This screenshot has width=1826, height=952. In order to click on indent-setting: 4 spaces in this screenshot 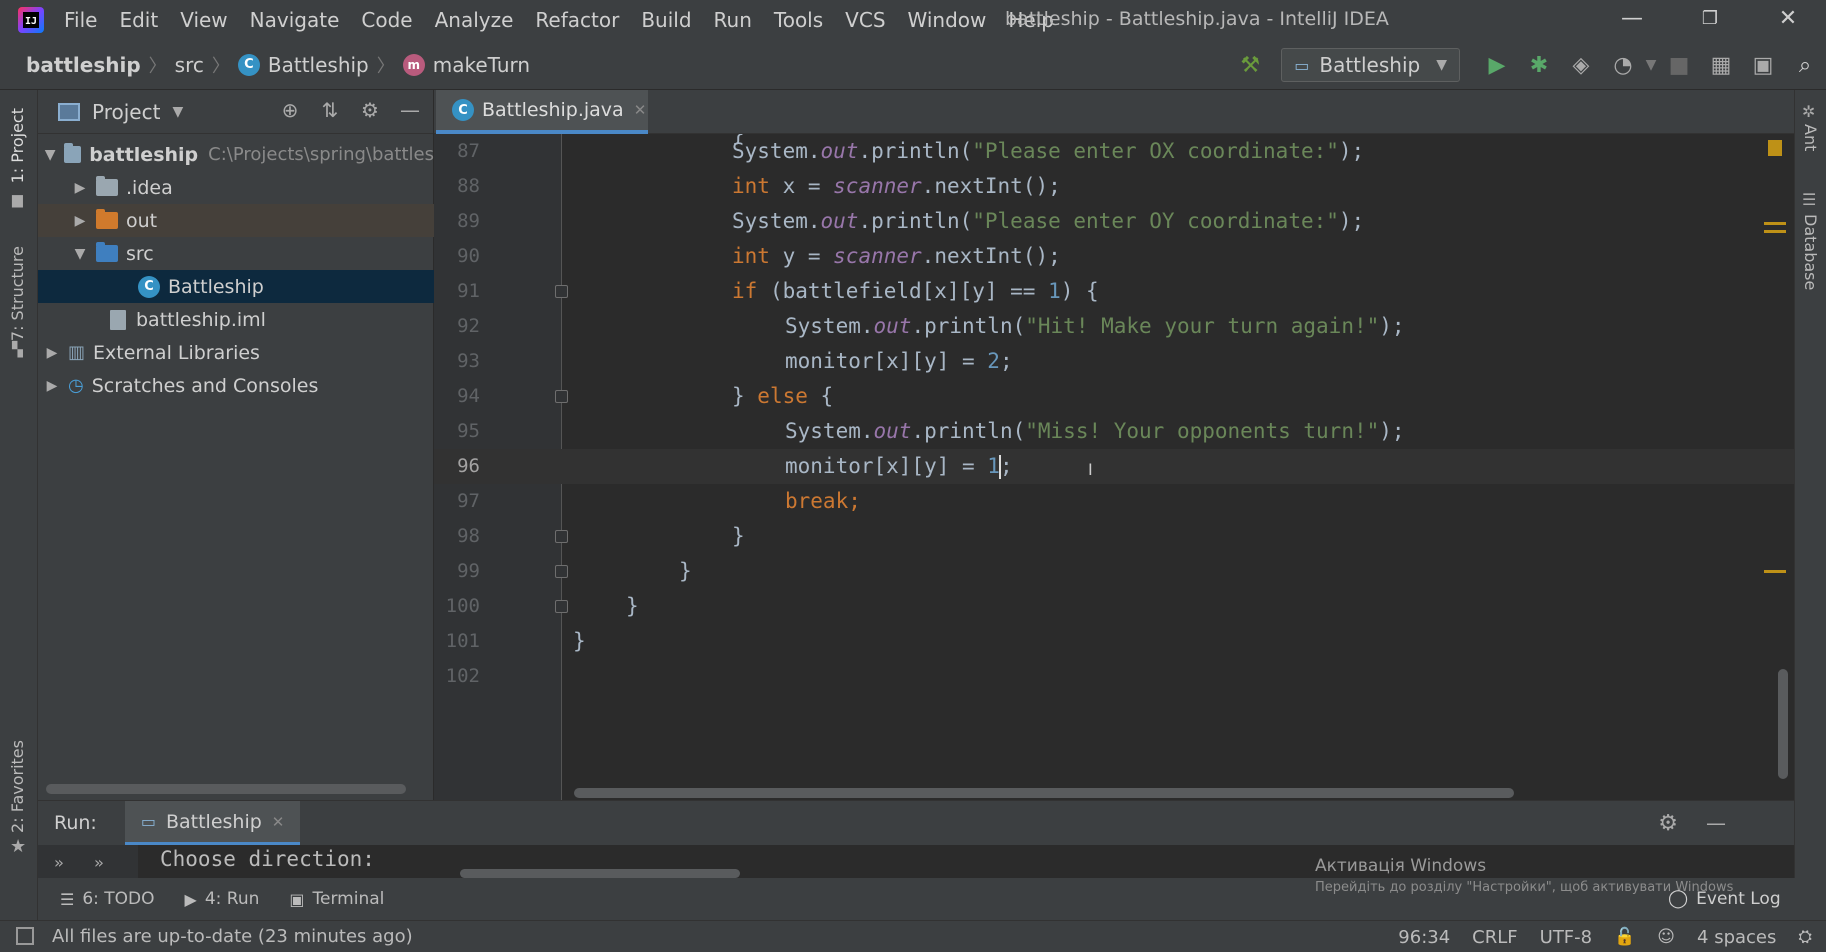, I will do `click(1736, 937)`.